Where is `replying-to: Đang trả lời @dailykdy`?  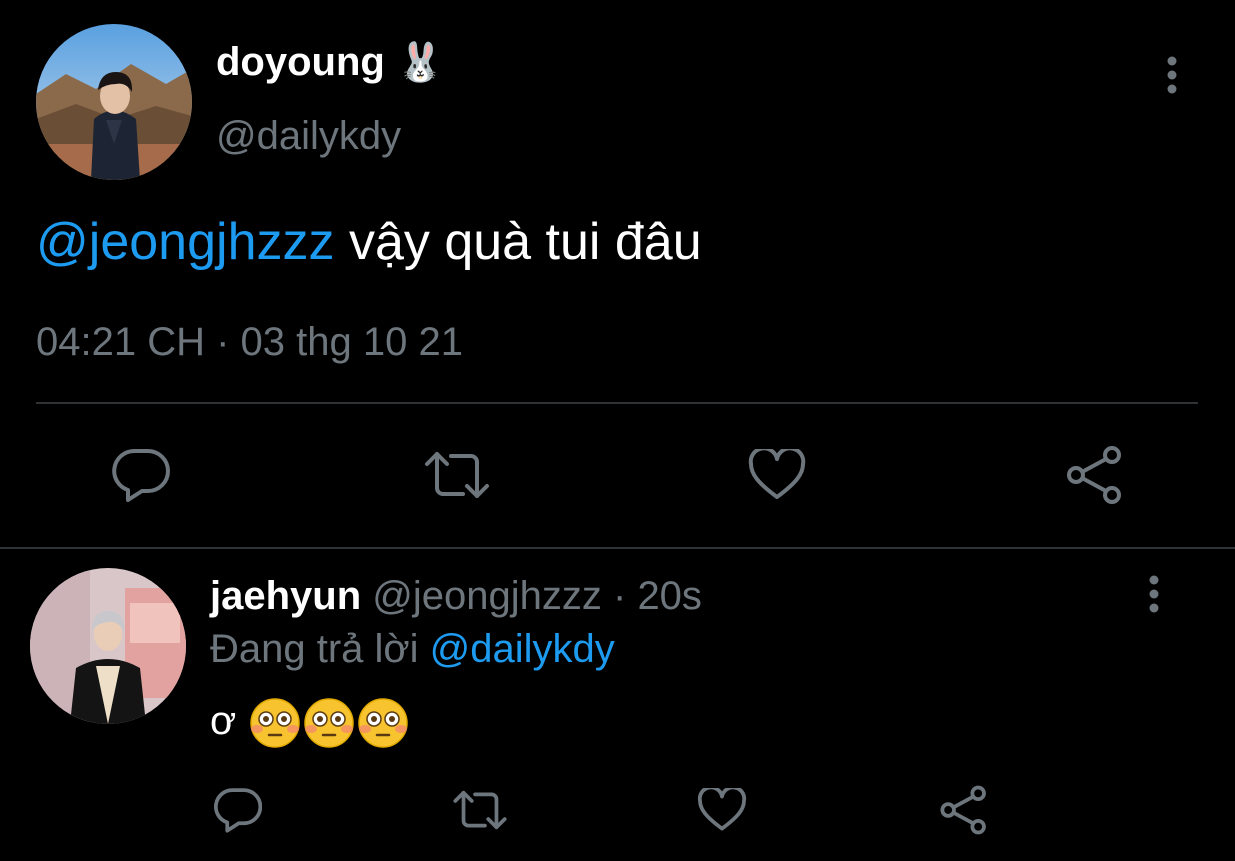
replying-to: Đang trả lời @dailykdy is located at coordinates (412, 649).